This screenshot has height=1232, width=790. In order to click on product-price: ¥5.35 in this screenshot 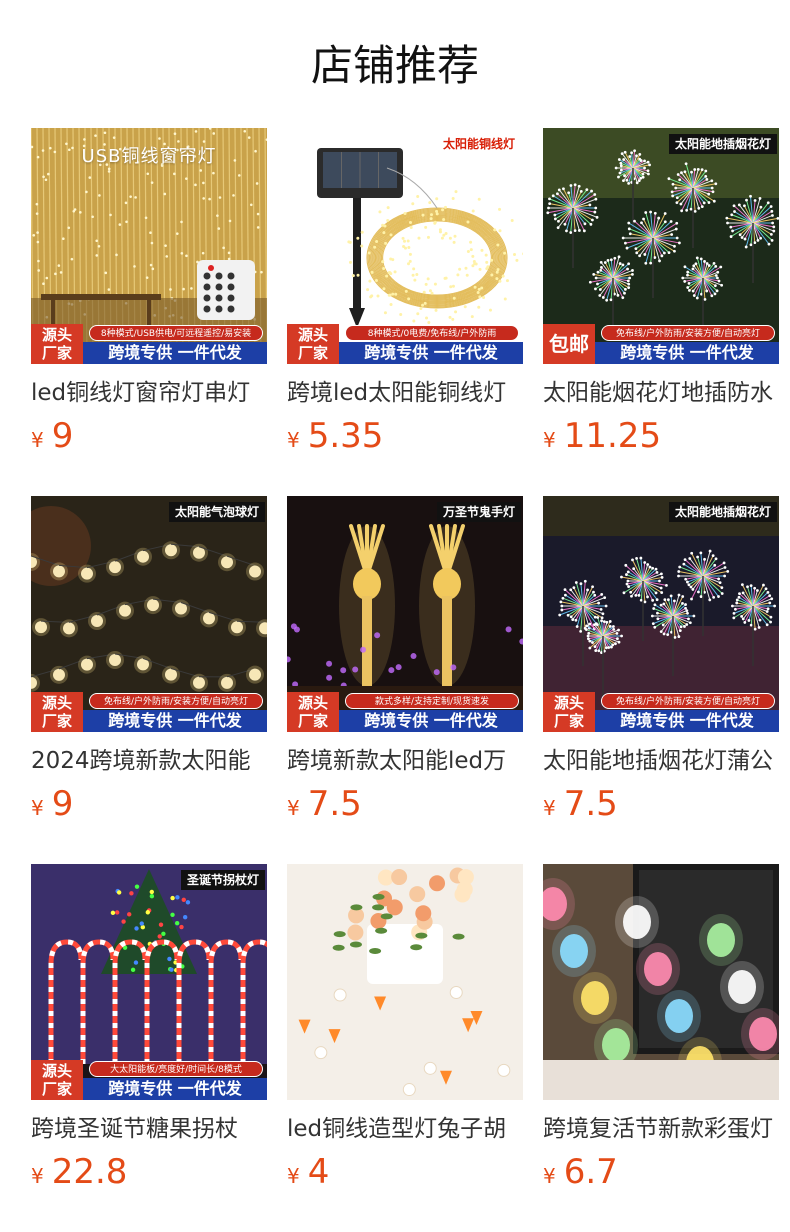, I will do `click(405, 436)`.